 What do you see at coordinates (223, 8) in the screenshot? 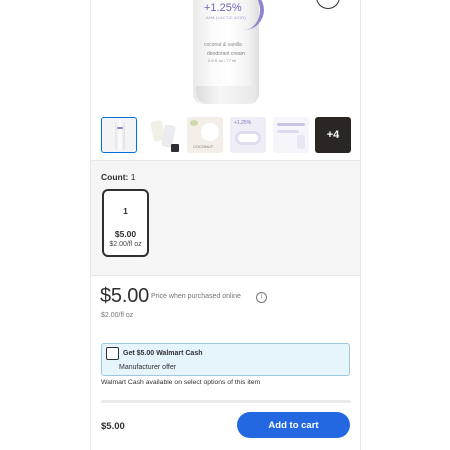
I see `tube-percent-text: +1.25%` at bounding box center [223, 8].